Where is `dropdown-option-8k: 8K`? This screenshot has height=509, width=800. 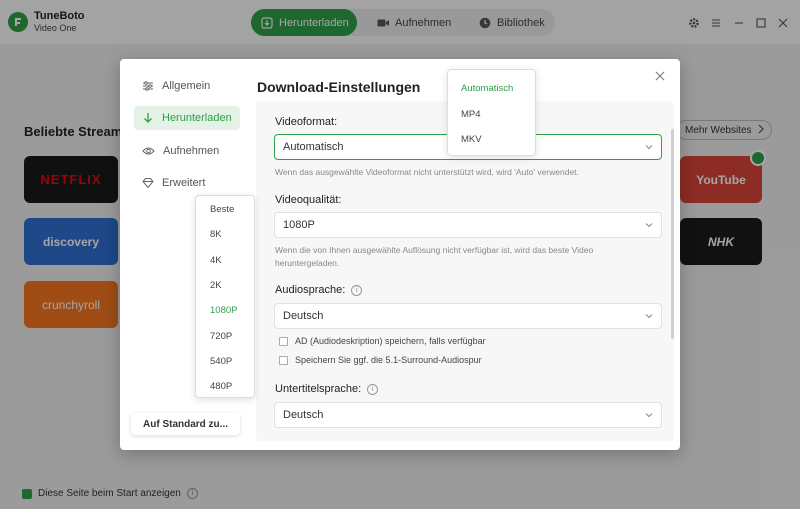 dropdown-option-8k: 8K is located at coordinates (216, 234).